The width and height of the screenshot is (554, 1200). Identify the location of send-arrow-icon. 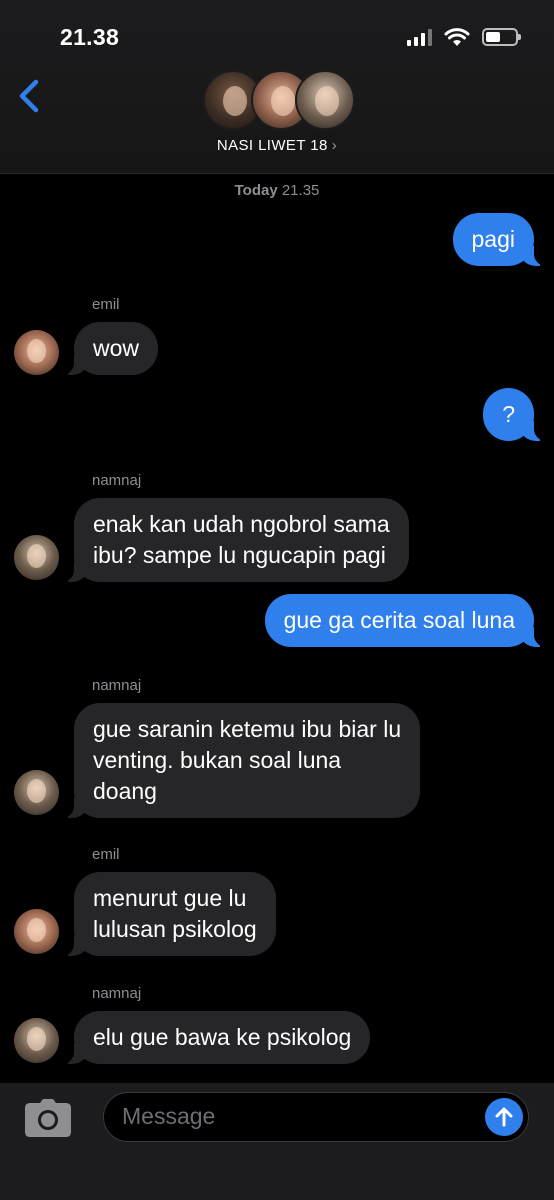
(504, 1117).